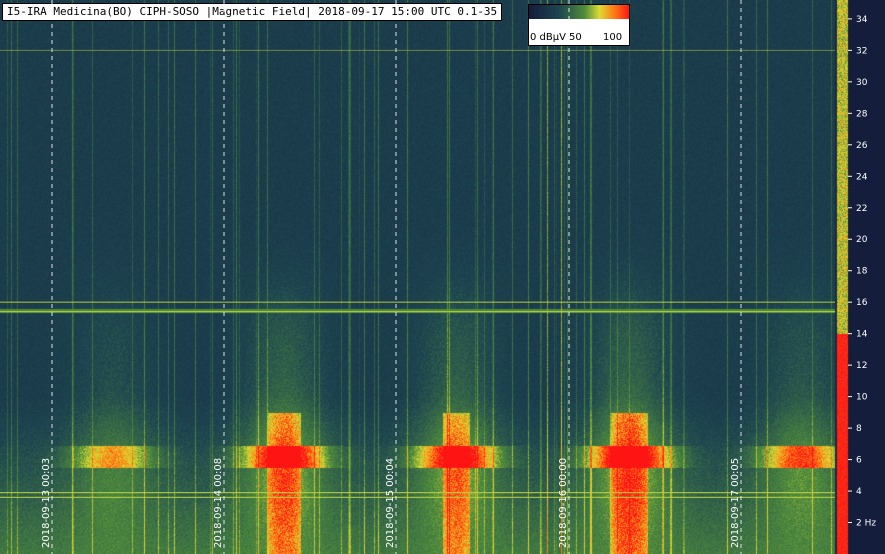 This screenshot has width=885, height=554. I want to click on y-tick-label-11: 24, so click(862, 177).